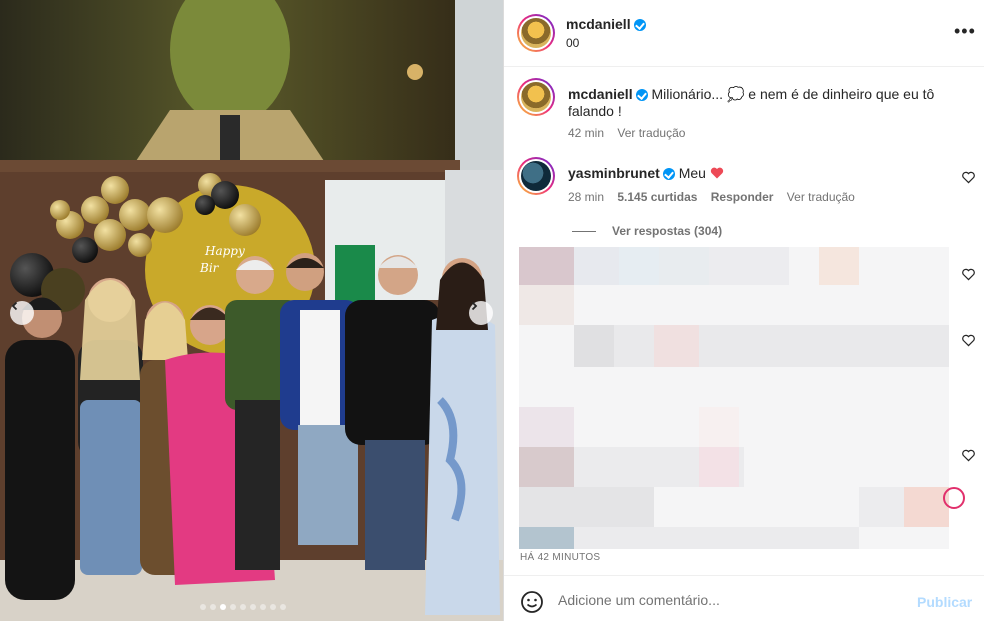 Image resolution: width=984 pixels, height=621 pixels. I want to click on header-username: mcdaniell, so click(598, 24).